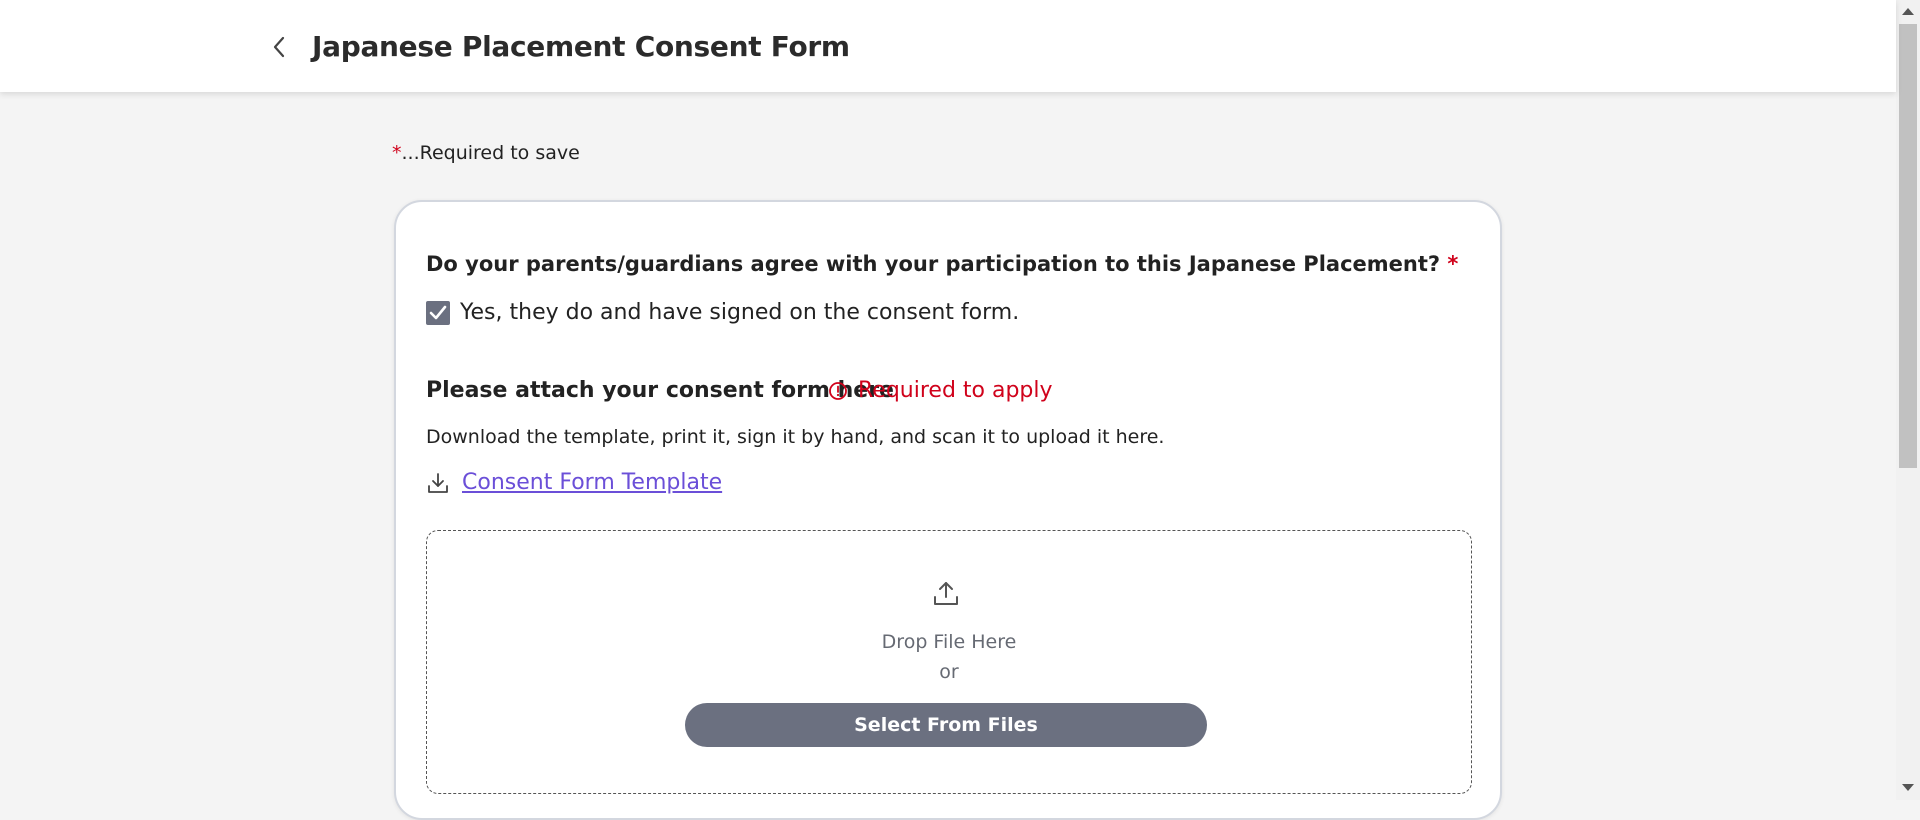  I want to click on attach-consent-title: Please attach your consent form here, so click(660, 390).